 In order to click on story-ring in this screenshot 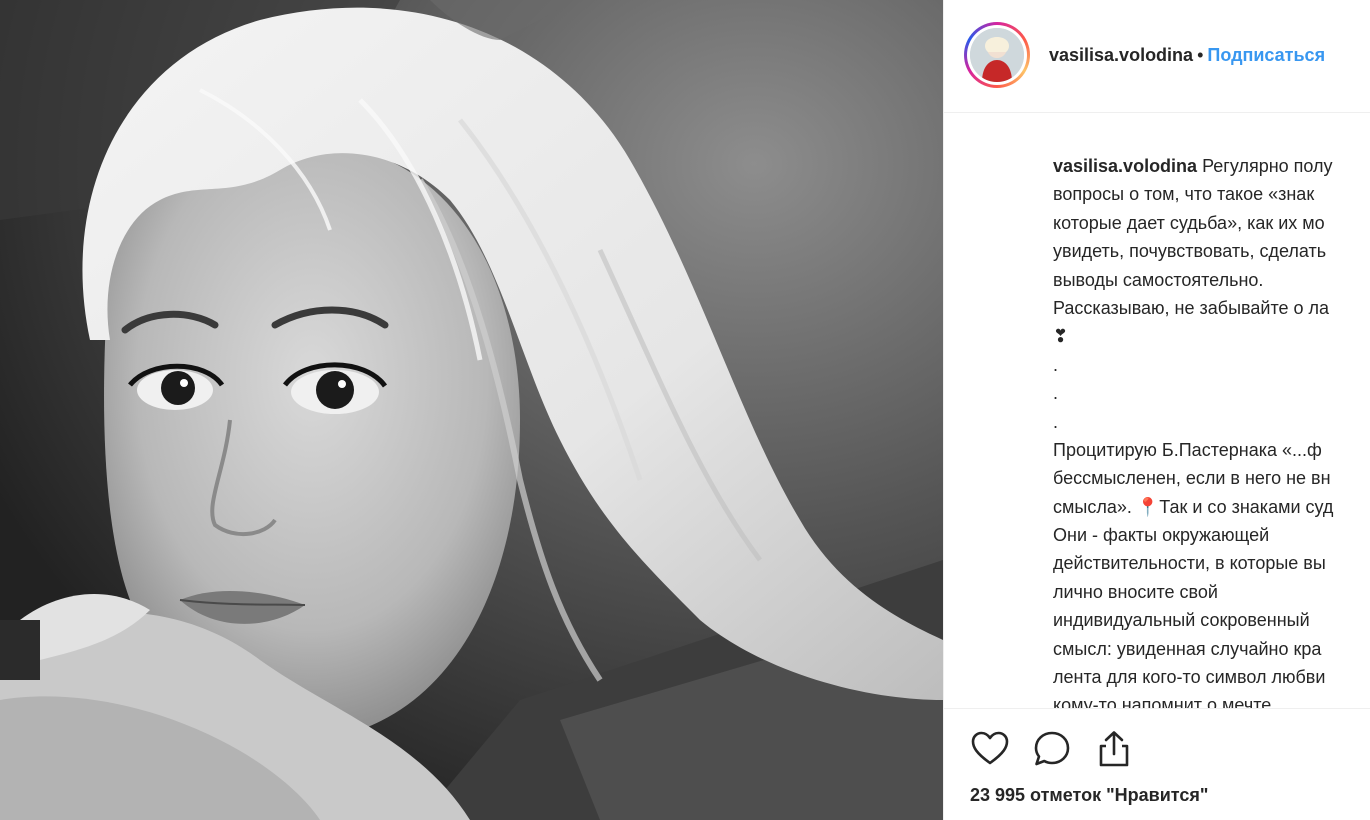, I will do `click(997, 55)`.